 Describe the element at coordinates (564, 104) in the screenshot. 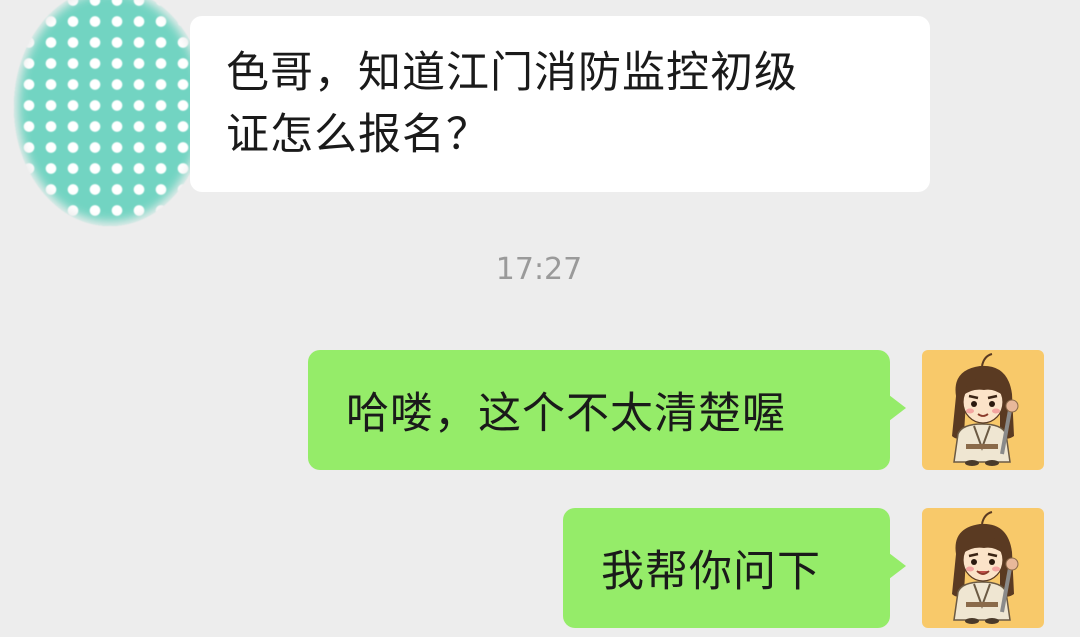

I see `incoming-message-text: 色哥，知道江门消防监控初级 证怎么报名？` at that location.